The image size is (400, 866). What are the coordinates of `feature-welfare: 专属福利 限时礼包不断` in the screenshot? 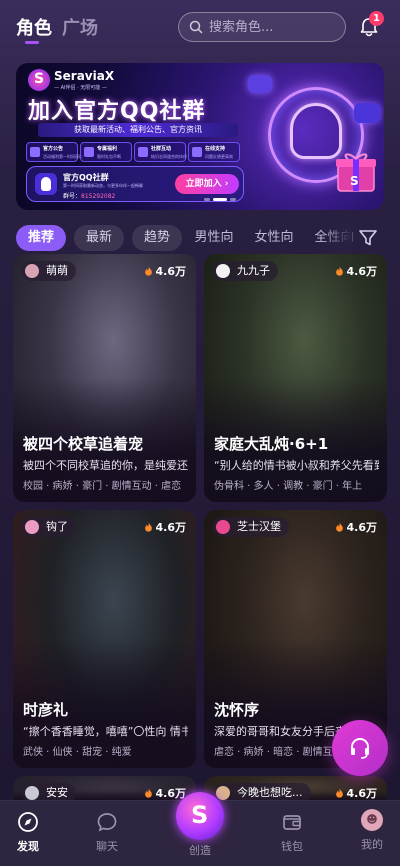 It's located at (106, 152).